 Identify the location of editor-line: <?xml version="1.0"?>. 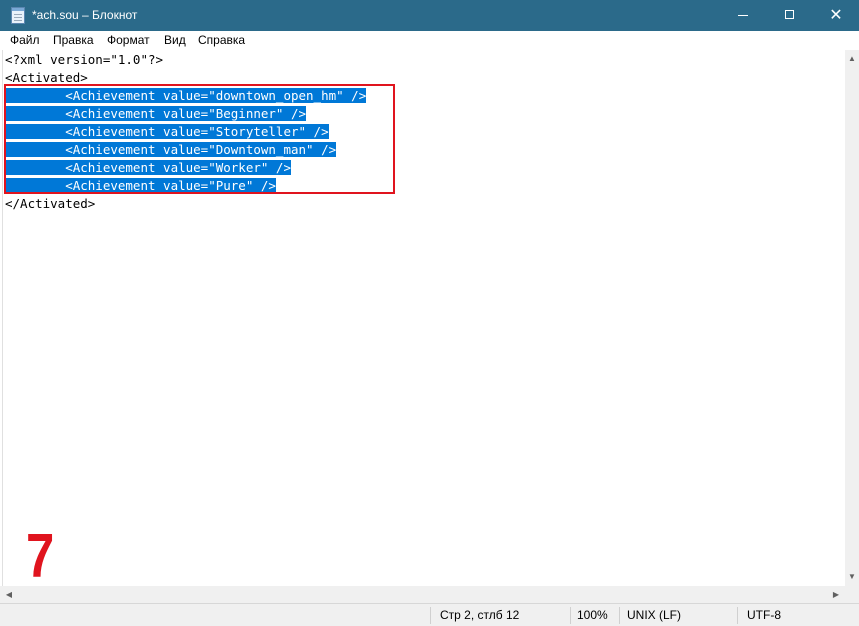
(84, 60).